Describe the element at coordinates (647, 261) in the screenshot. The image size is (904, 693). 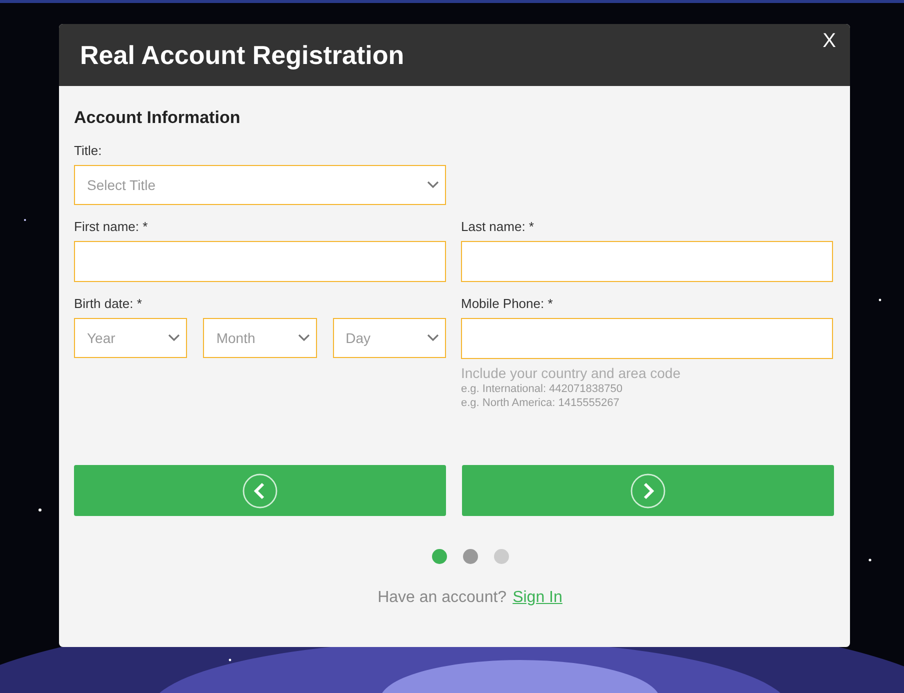
I see `last-name-field` at that location.